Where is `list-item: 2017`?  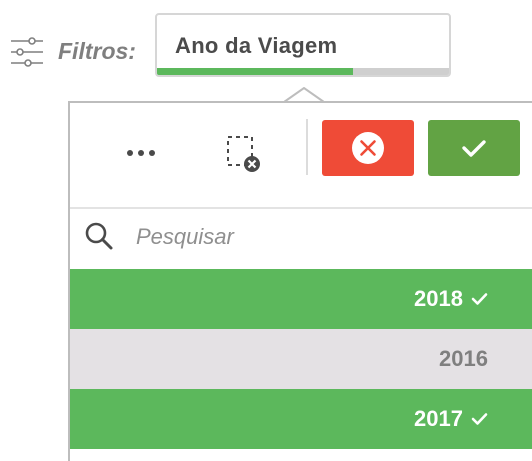
list-item: 2017 is located at coordinates (301, 419).